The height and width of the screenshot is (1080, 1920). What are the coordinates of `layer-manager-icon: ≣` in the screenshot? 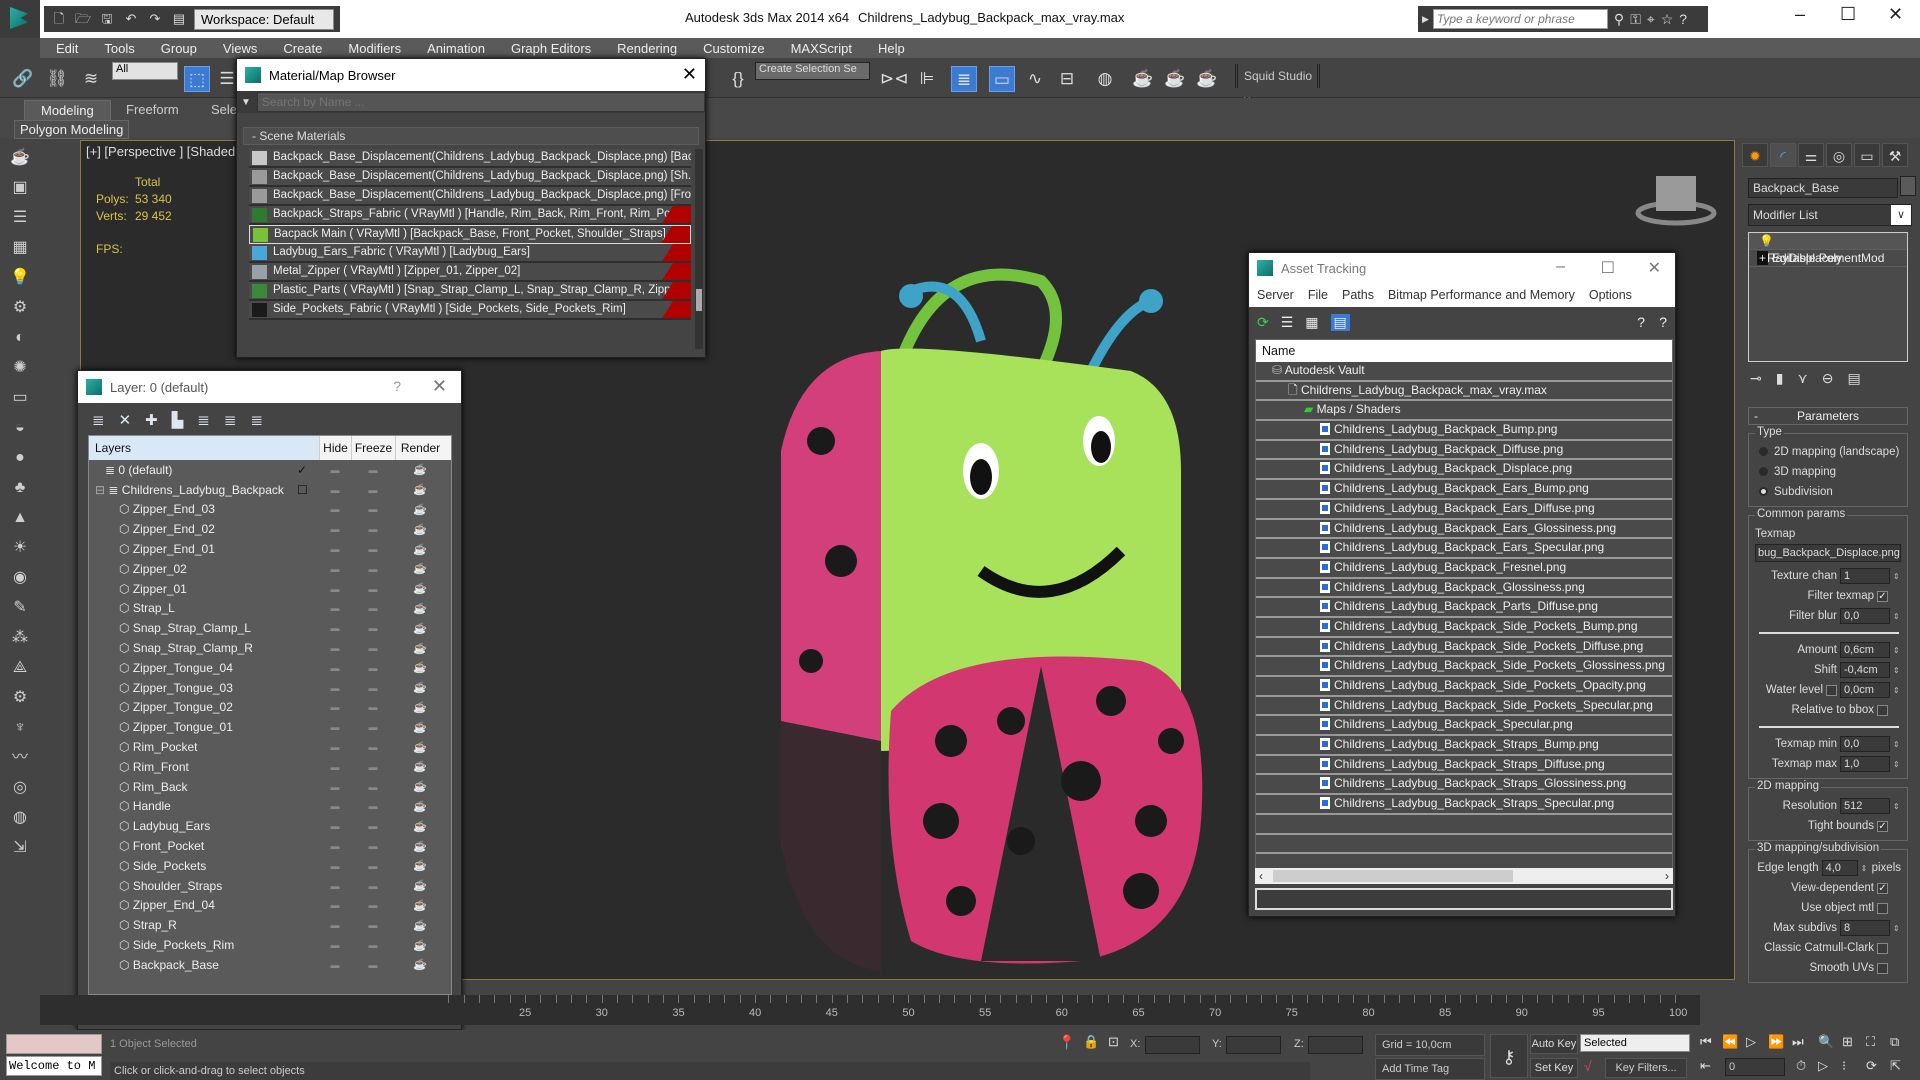 It's located at (964, 79).